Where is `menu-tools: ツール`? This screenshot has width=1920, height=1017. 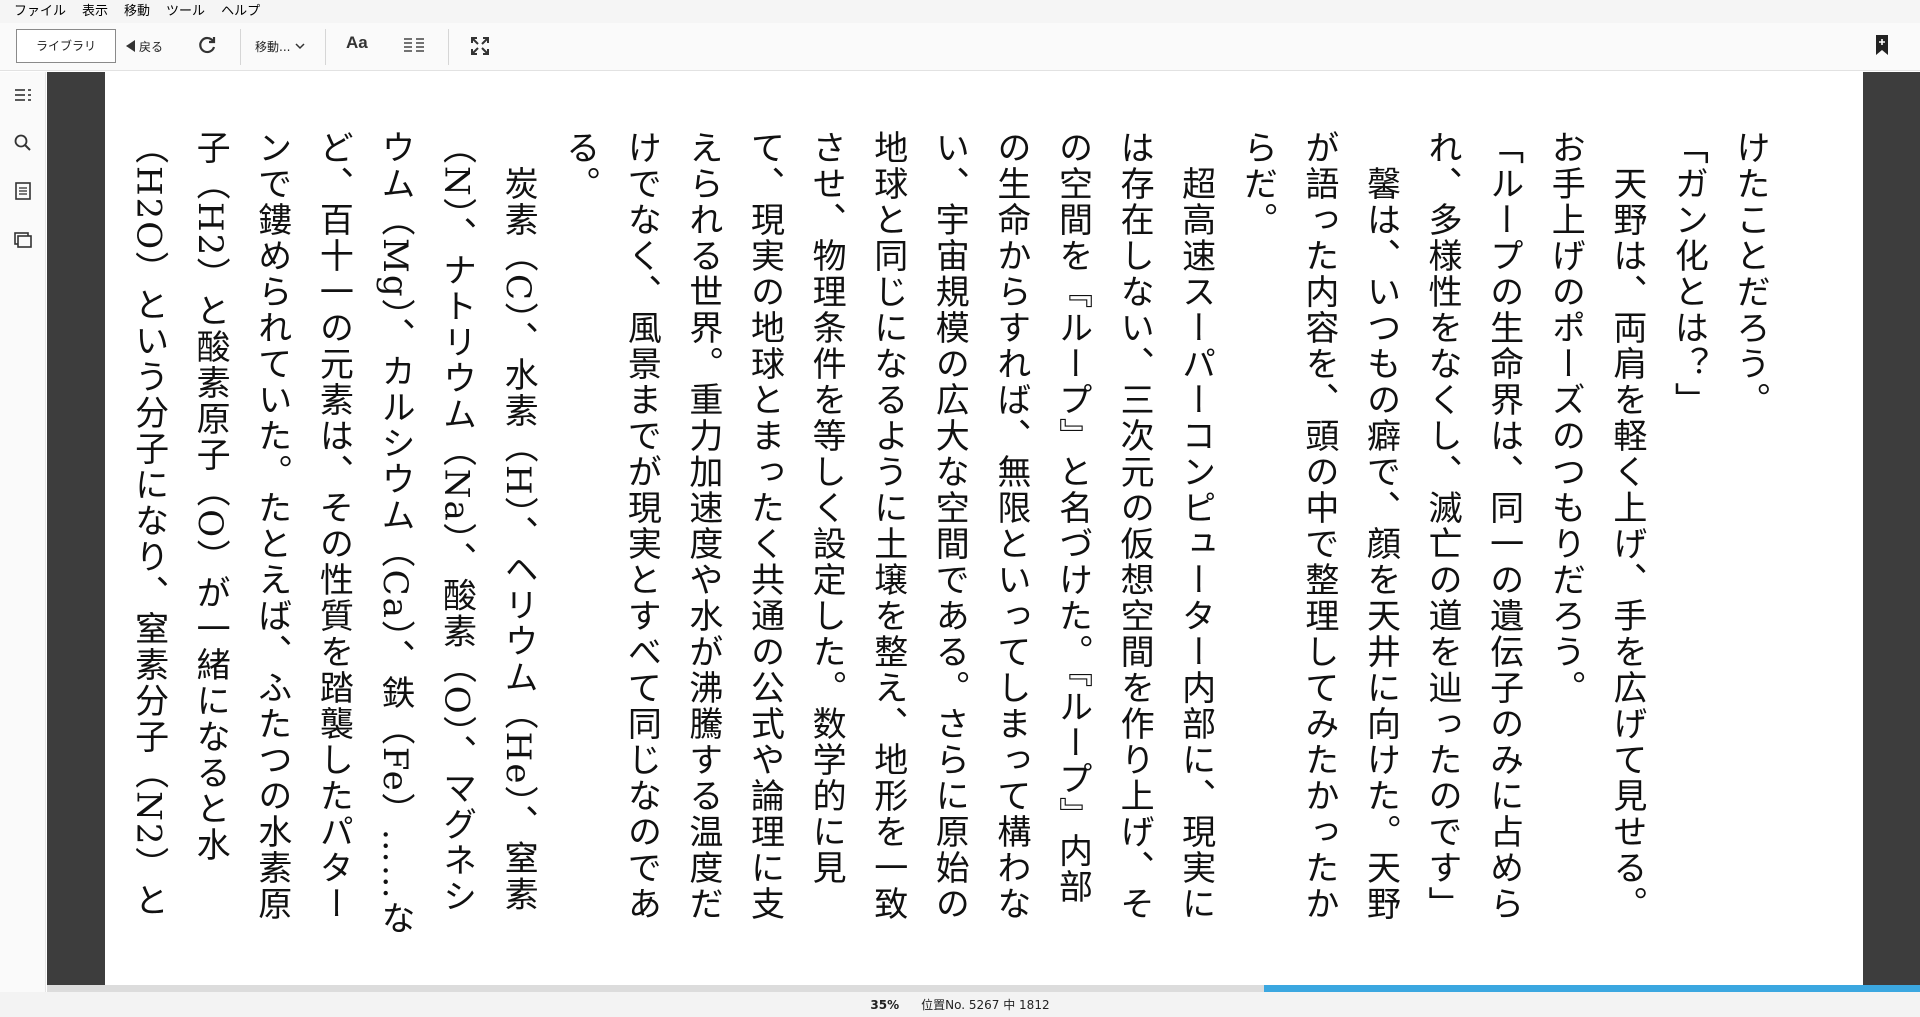
menu-tools: ツール is located at coordinates (185, 11).